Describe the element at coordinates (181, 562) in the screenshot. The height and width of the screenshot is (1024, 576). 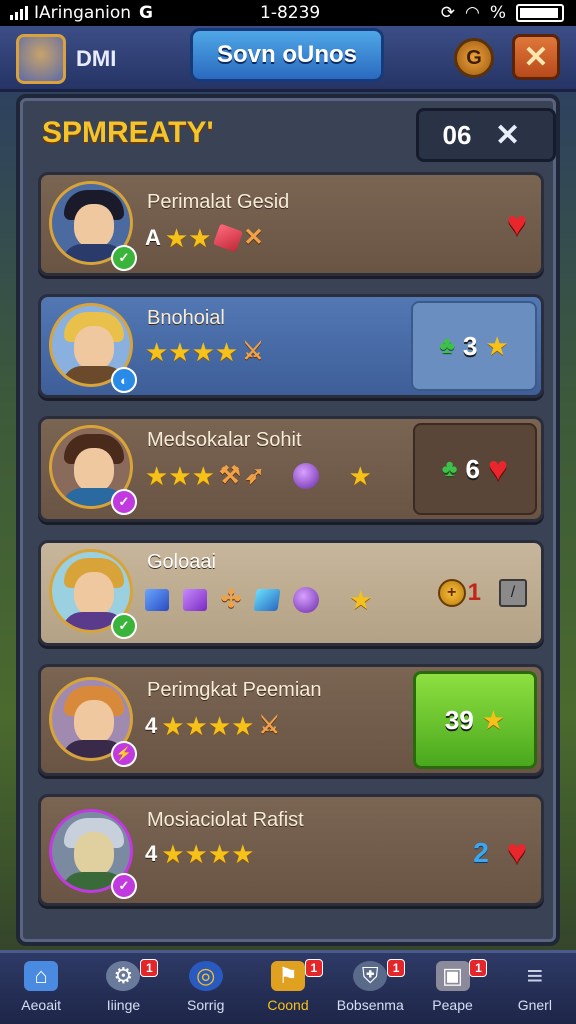
I see `hero-name: Goloaai` at that location.